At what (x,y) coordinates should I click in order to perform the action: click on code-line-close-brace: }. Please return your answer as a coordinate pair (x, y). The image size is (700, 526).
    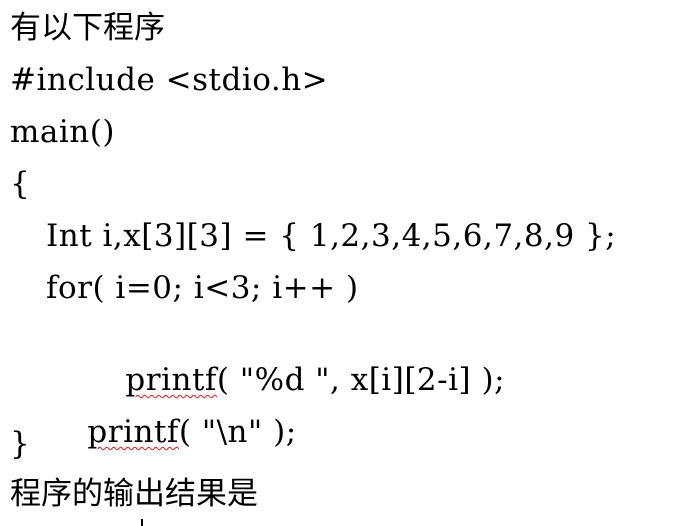
    Looking at the image, I should click on (20, 444).